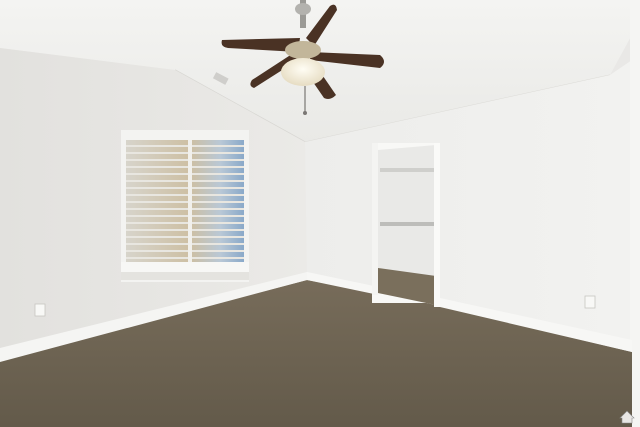 This screenshot has height=427, width=640. Describe the element at coordinates (407, 170) in the screenshot. I see `closet-shelf-top` at that location.